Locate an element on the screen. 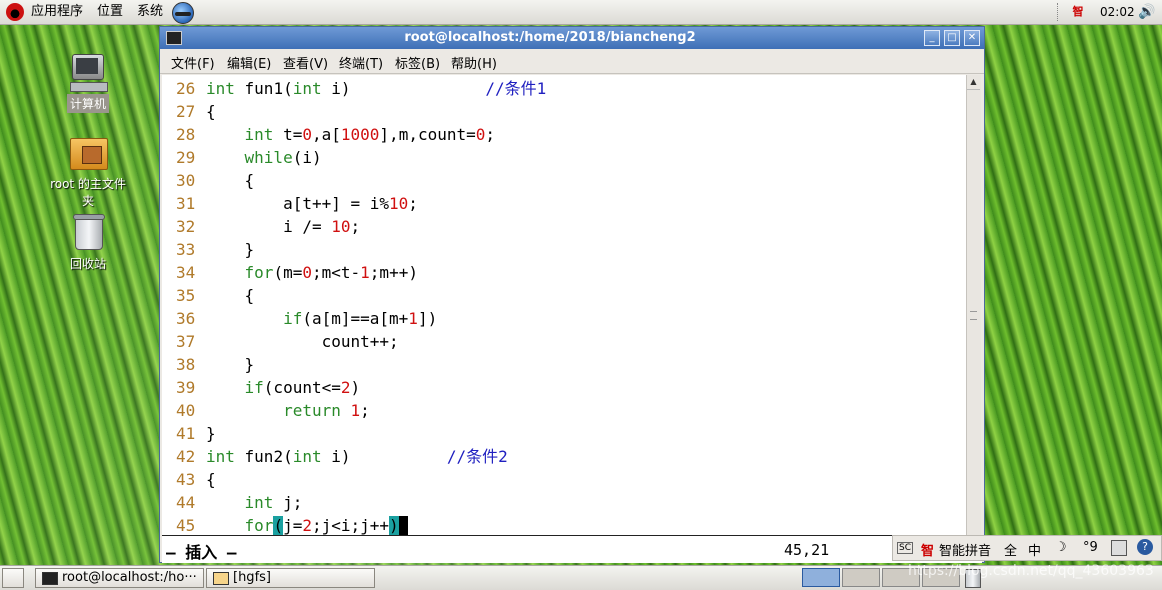 The height and width of the screenshot is (590, 1162). code-line: 38 } is located at coordinates (215, 364).